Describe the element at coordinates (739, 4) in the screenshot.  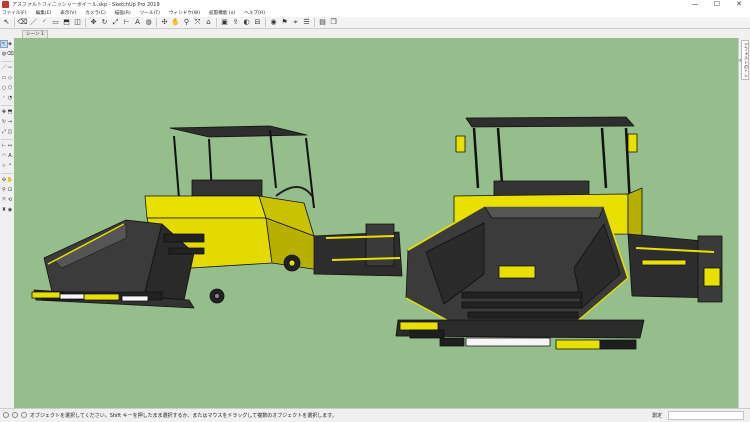
I see `close-button: ✕` at that location.